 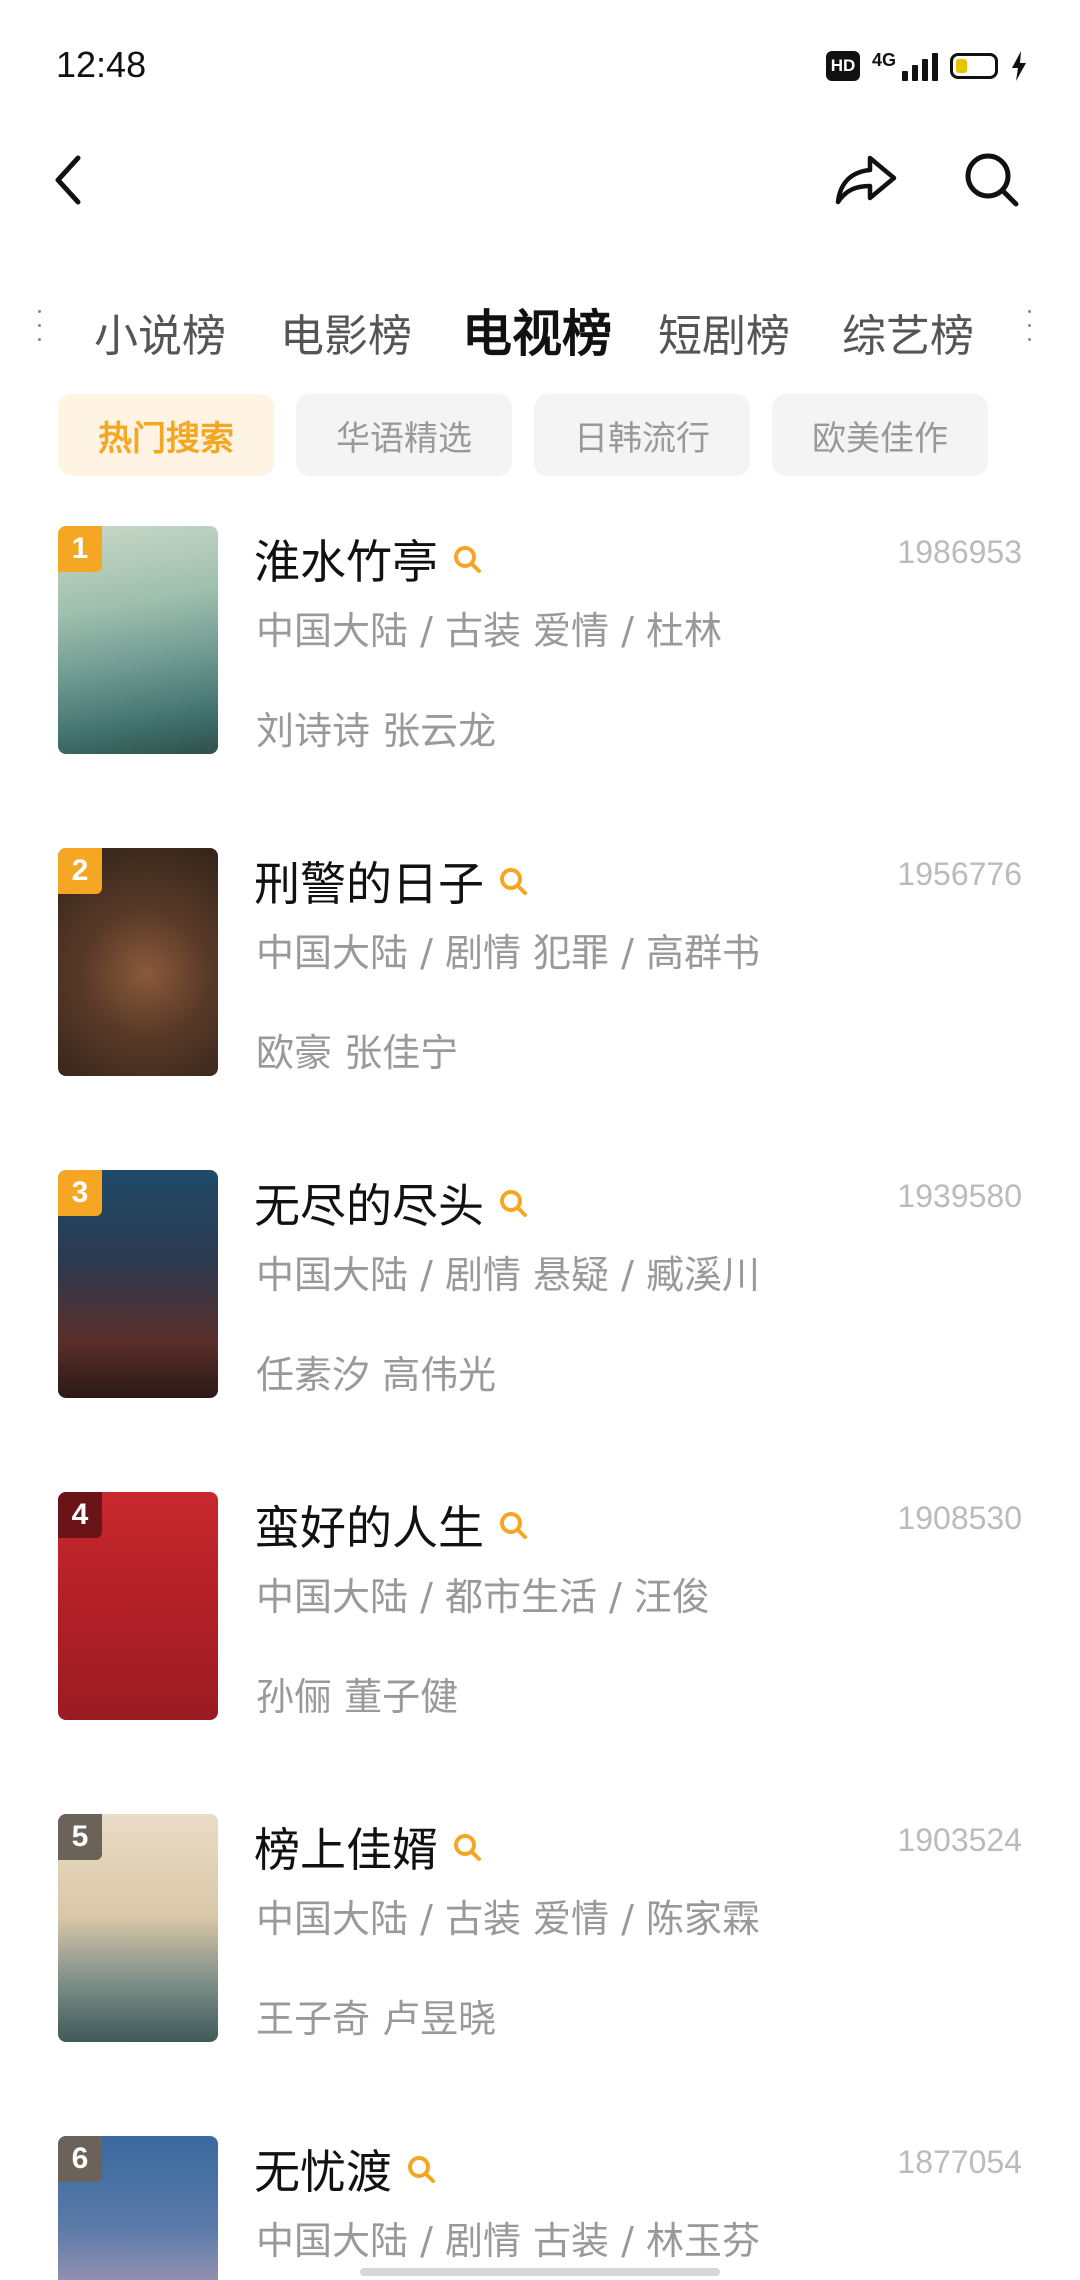 I want to click on back-button, so click(x=68, y=180).